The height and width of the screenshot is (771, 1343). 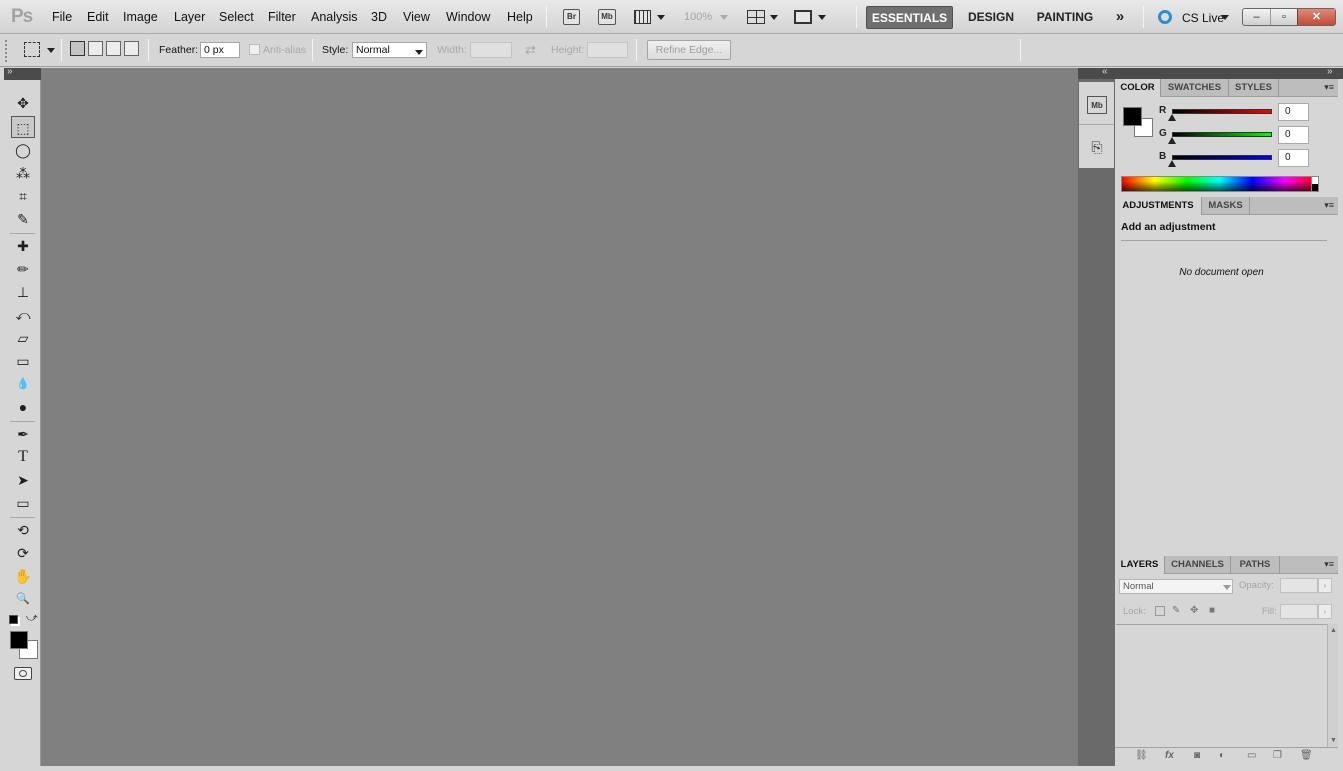 I want to click on add-to-selection-icon, so click(x=95, y=48).